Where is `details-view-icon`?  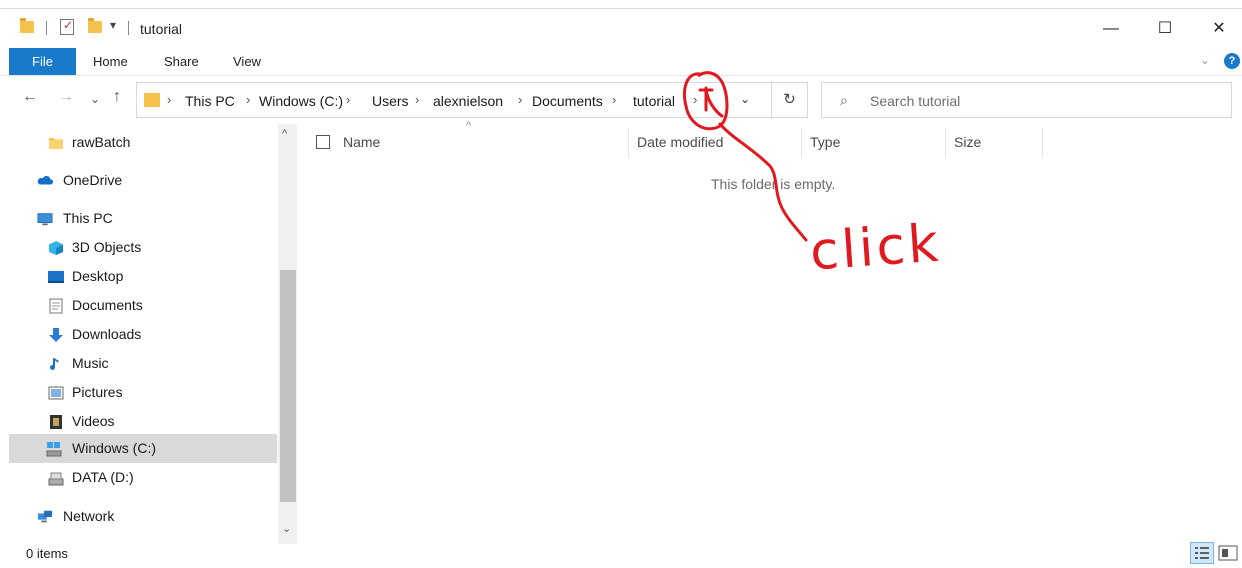
details-view-icon is located at coordinates (1202, 553).